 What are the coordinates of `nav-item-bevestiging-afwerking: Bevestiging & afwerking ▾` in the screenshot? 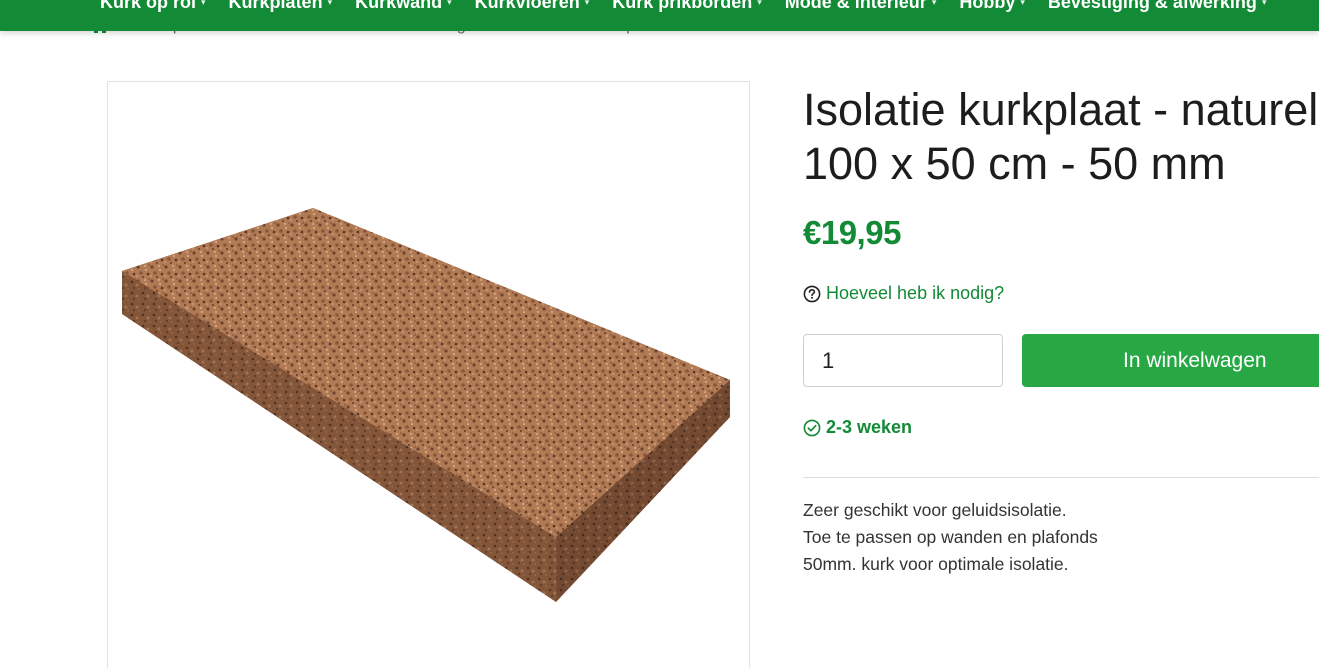 It's located at (1157, 6).